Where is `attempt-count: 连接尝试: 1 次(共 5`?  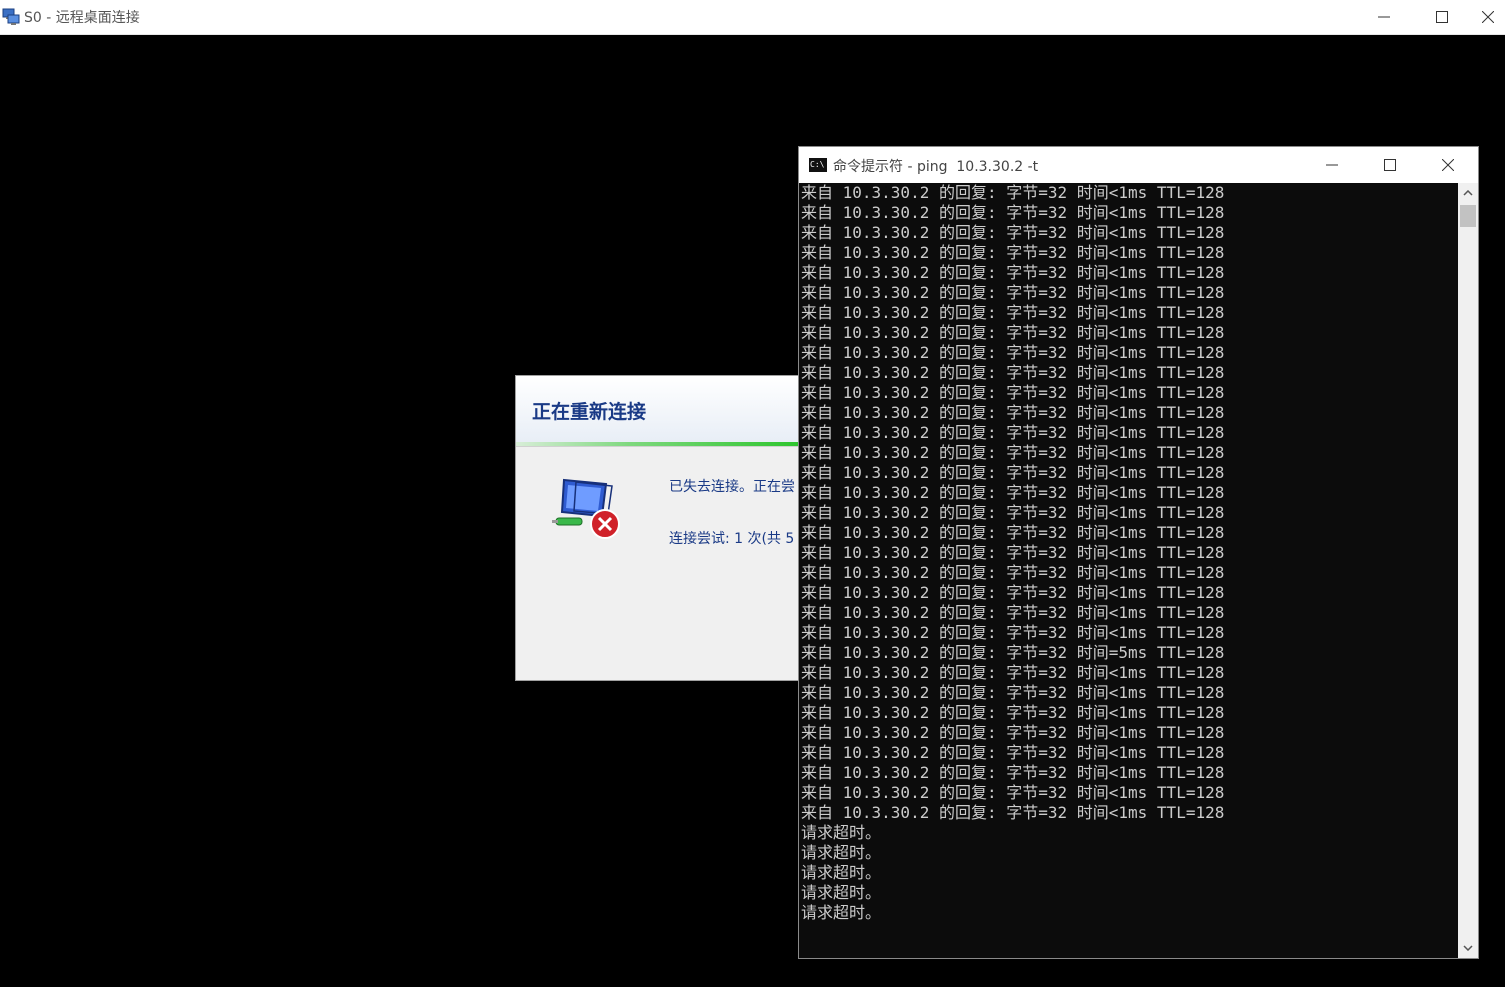
attempt-count: 连接尝试: 1 次(共 5 is located at coordinates (732, 539).